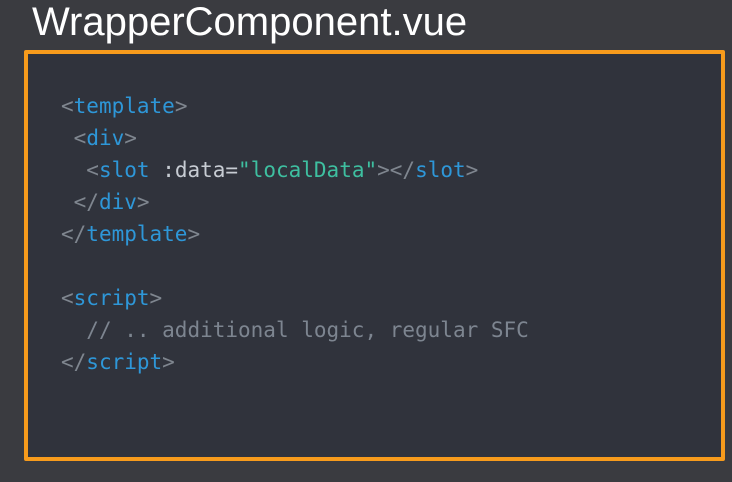 Image resolution: width=732 pixels, height=482 pixels. I want to click on script-close-tag: script, so click(124, 362).